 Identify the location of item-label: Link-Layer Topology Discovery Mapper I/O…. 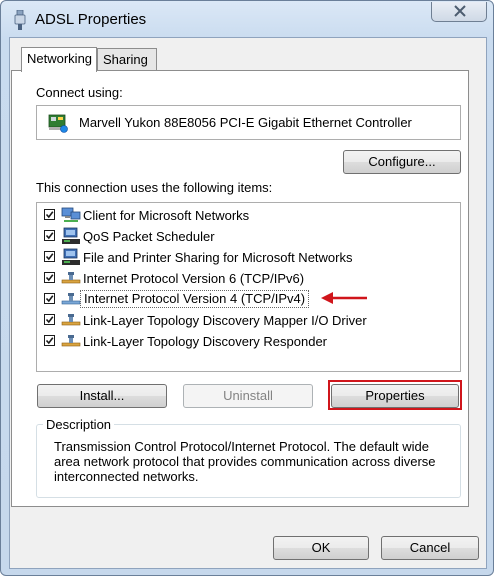
(225, 320).